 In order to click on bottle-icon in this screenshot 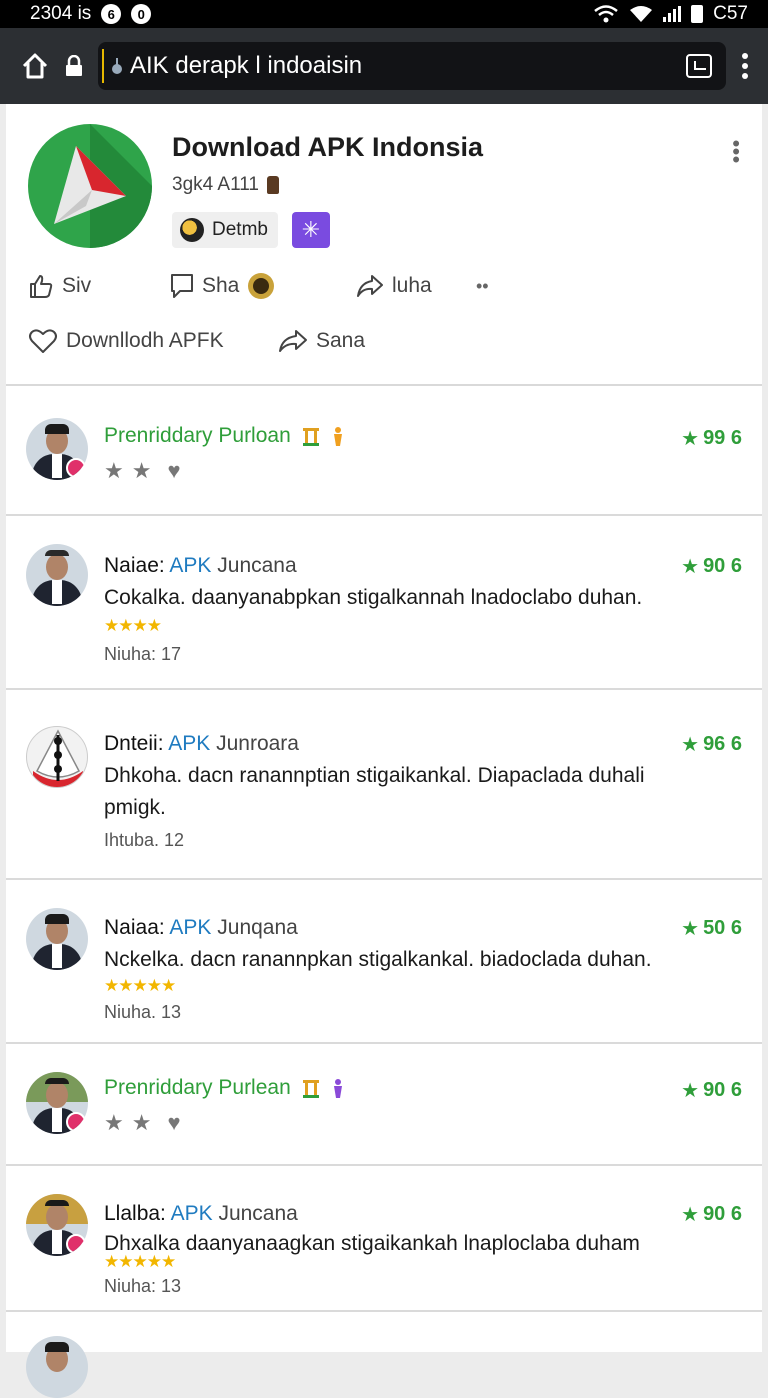, I will do `click(273, 185)`.